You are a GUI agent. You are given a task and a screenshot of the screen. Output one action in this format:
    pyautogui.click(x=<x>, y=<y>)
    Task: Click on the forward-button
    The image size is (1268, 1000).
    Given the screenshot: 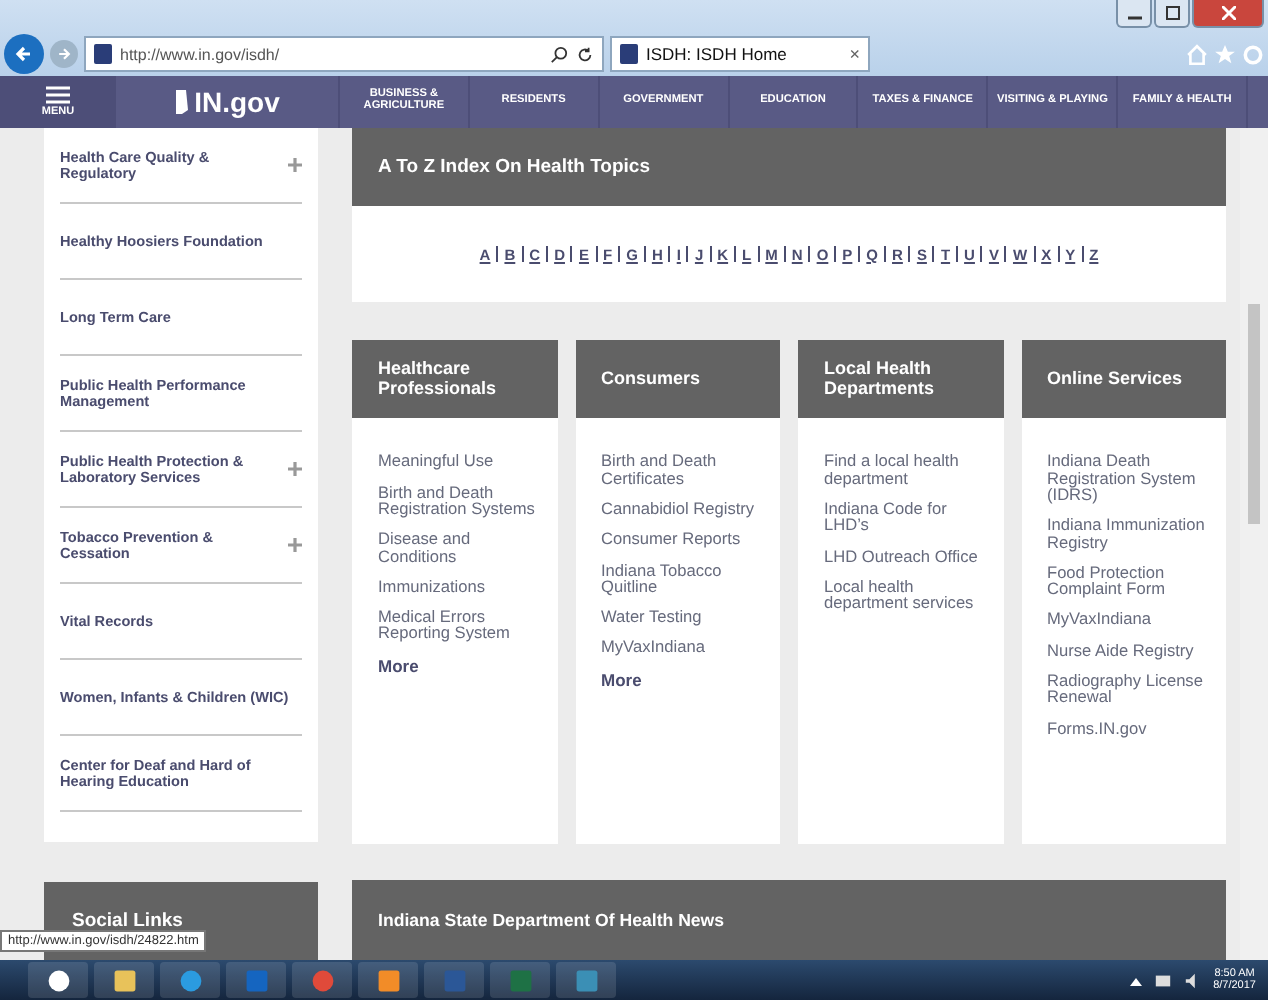 What is the action you would take?
    pyautogui.click(x=64, y=54)
    